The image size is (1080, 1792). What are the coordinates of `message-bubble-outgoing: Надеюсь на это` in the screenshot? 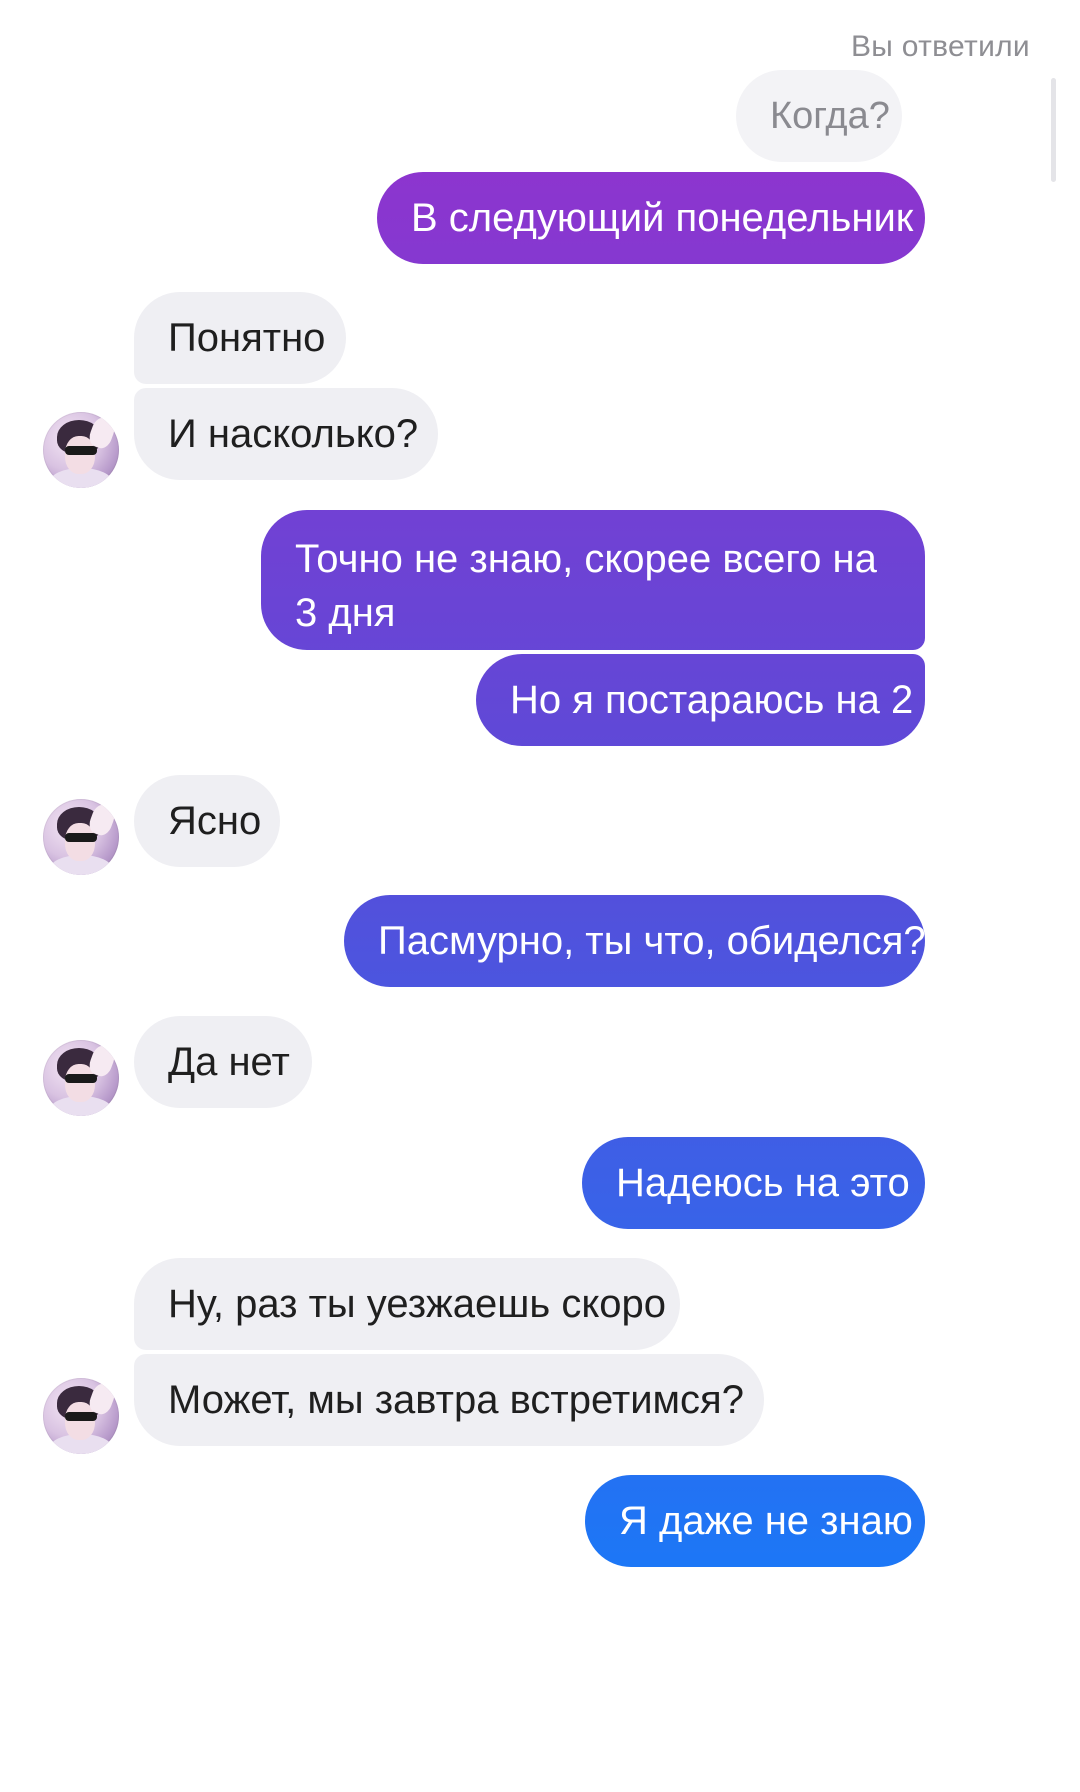 It's located at (753, 1183).